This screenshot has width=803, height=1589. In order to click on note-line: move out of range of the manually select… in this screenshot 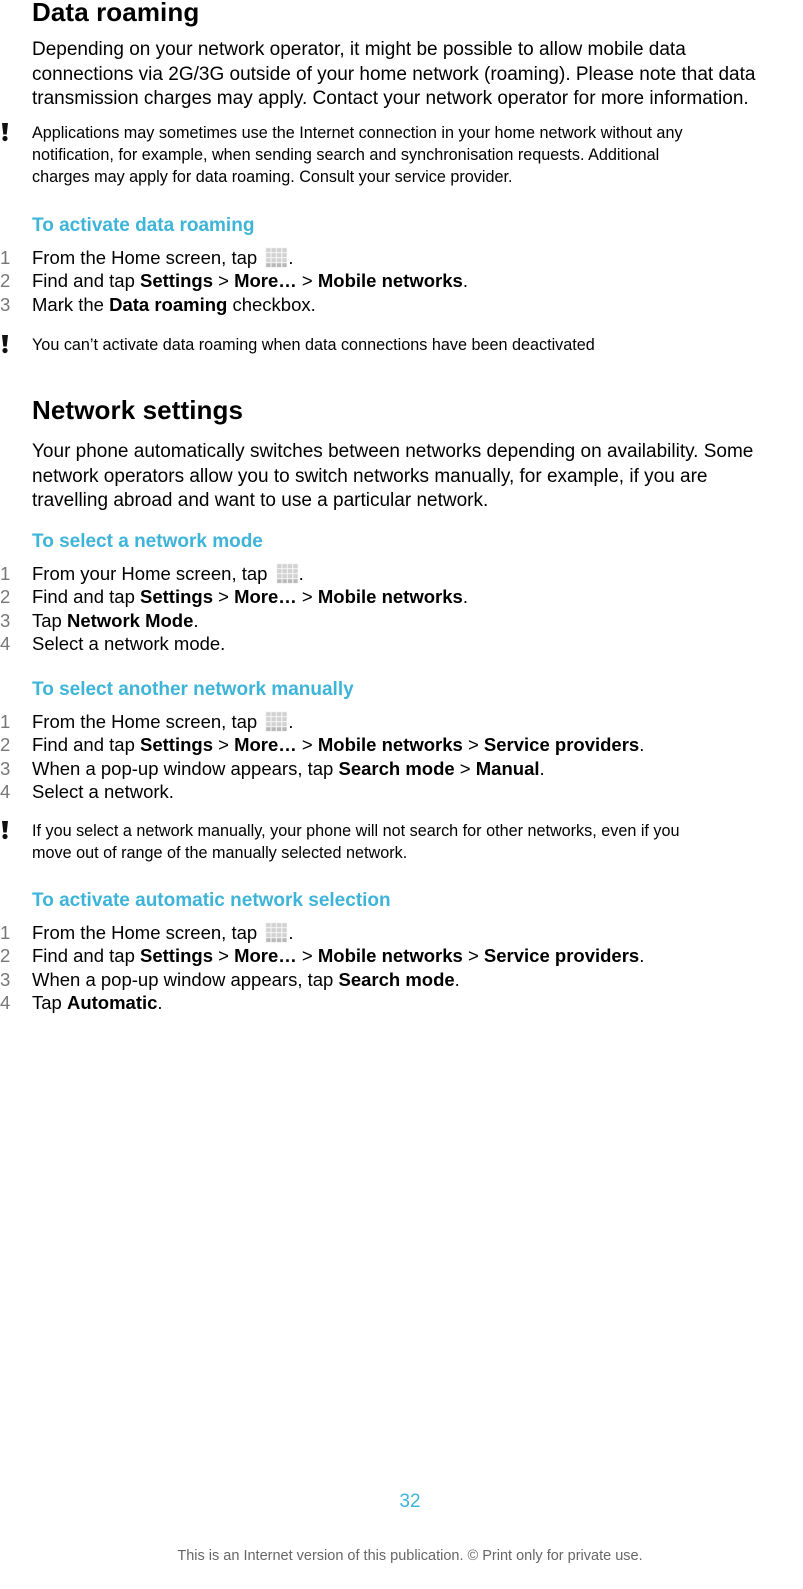, I will do `click(220, 853)`.